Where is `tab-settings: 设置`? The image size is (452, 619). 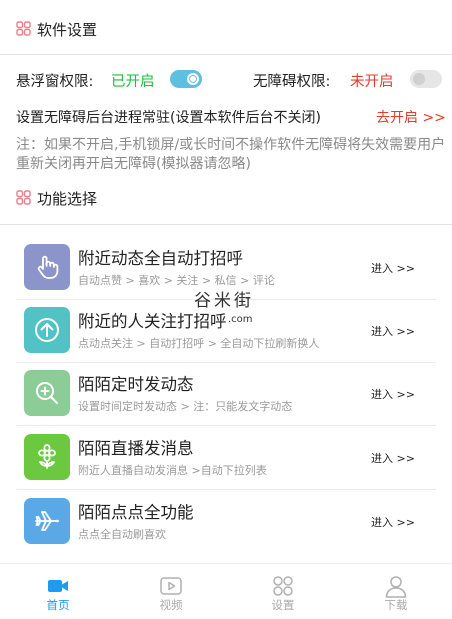 tab-settings: 设置 is located at coordinates (283, 591).